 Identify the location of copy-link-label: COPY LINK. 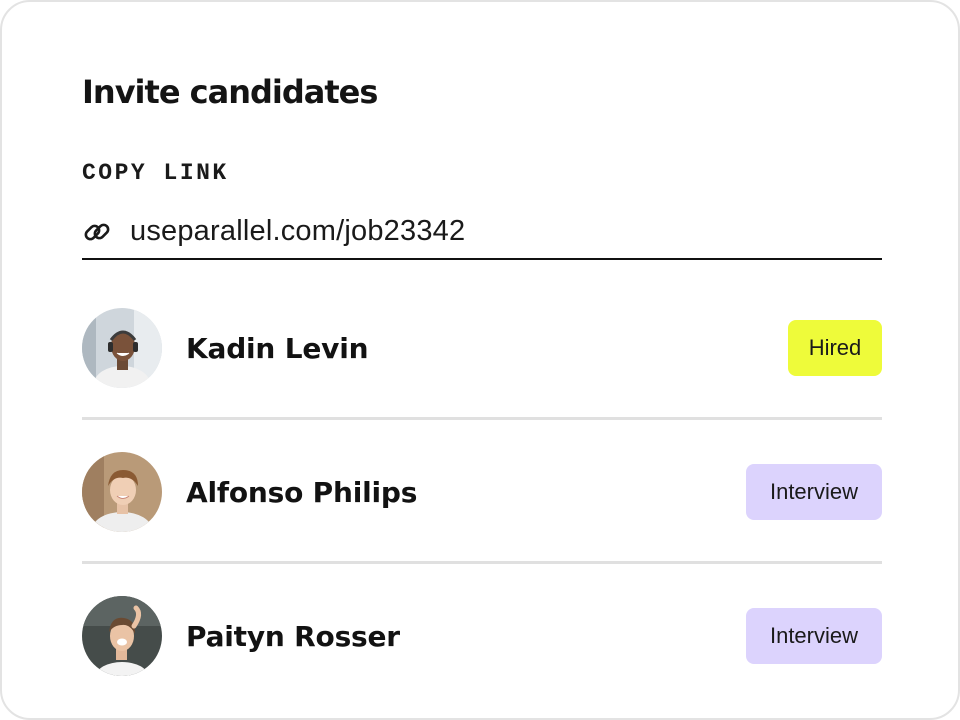
(155, 173).